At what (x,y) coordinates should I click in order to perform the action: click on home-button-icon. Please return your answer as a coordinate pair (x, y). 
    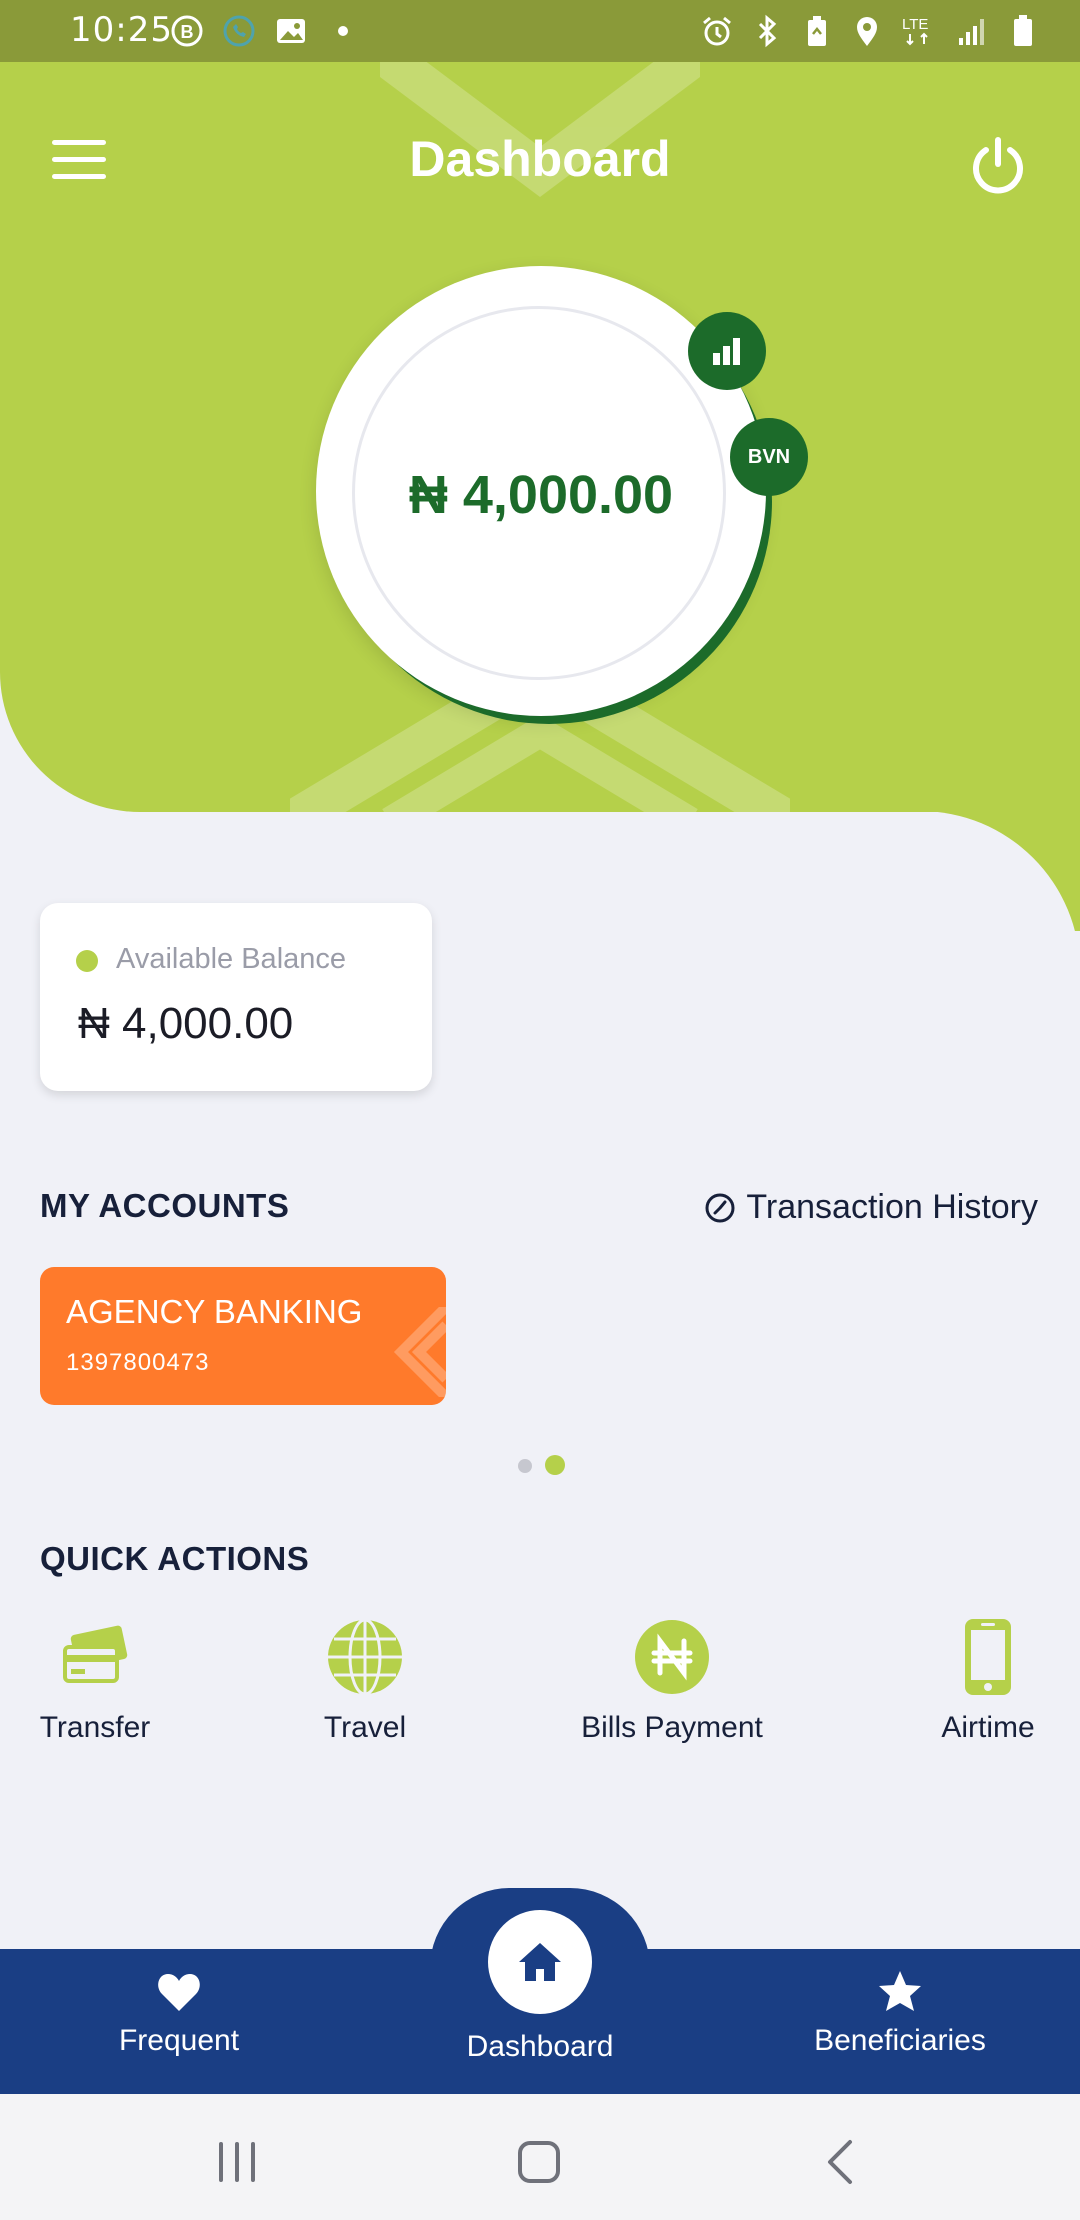
    Looking at the image, I should click on (539, 2162).